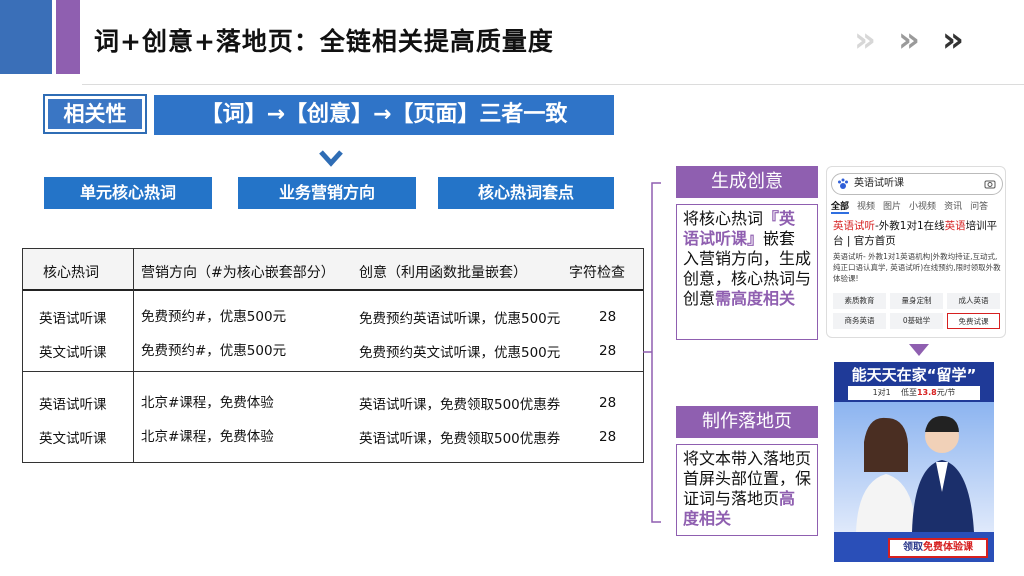 Image resolution: width=1024 pixels, height=576 pixels. I want to click on ad-title-keyword: 英语, so click(955, 226).